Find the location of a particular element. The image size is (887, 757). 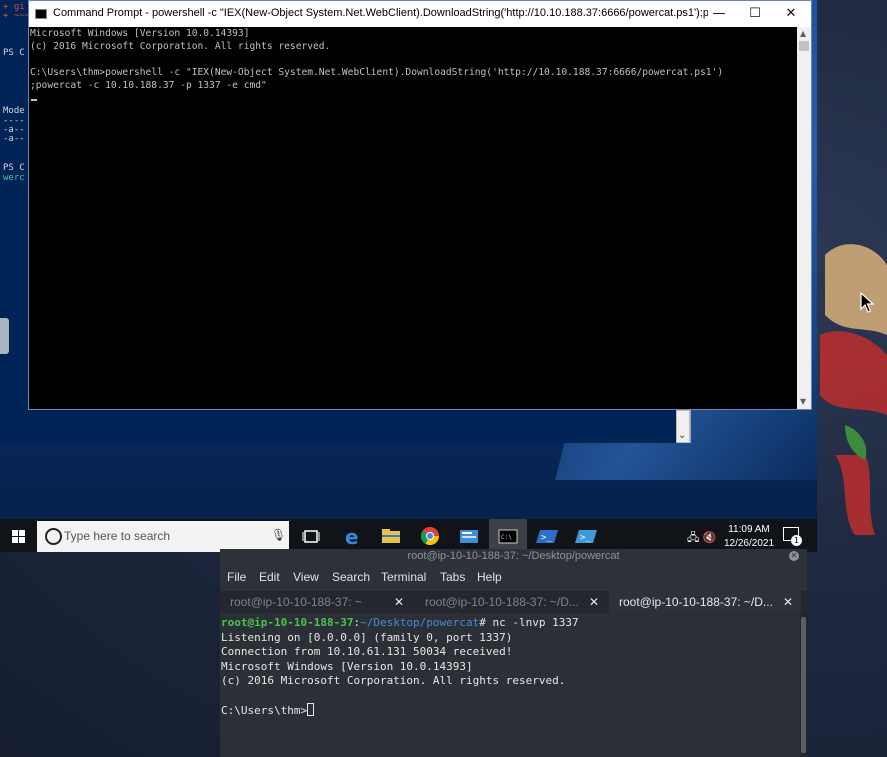

chrome-icon is located at coordinates (430, 536).